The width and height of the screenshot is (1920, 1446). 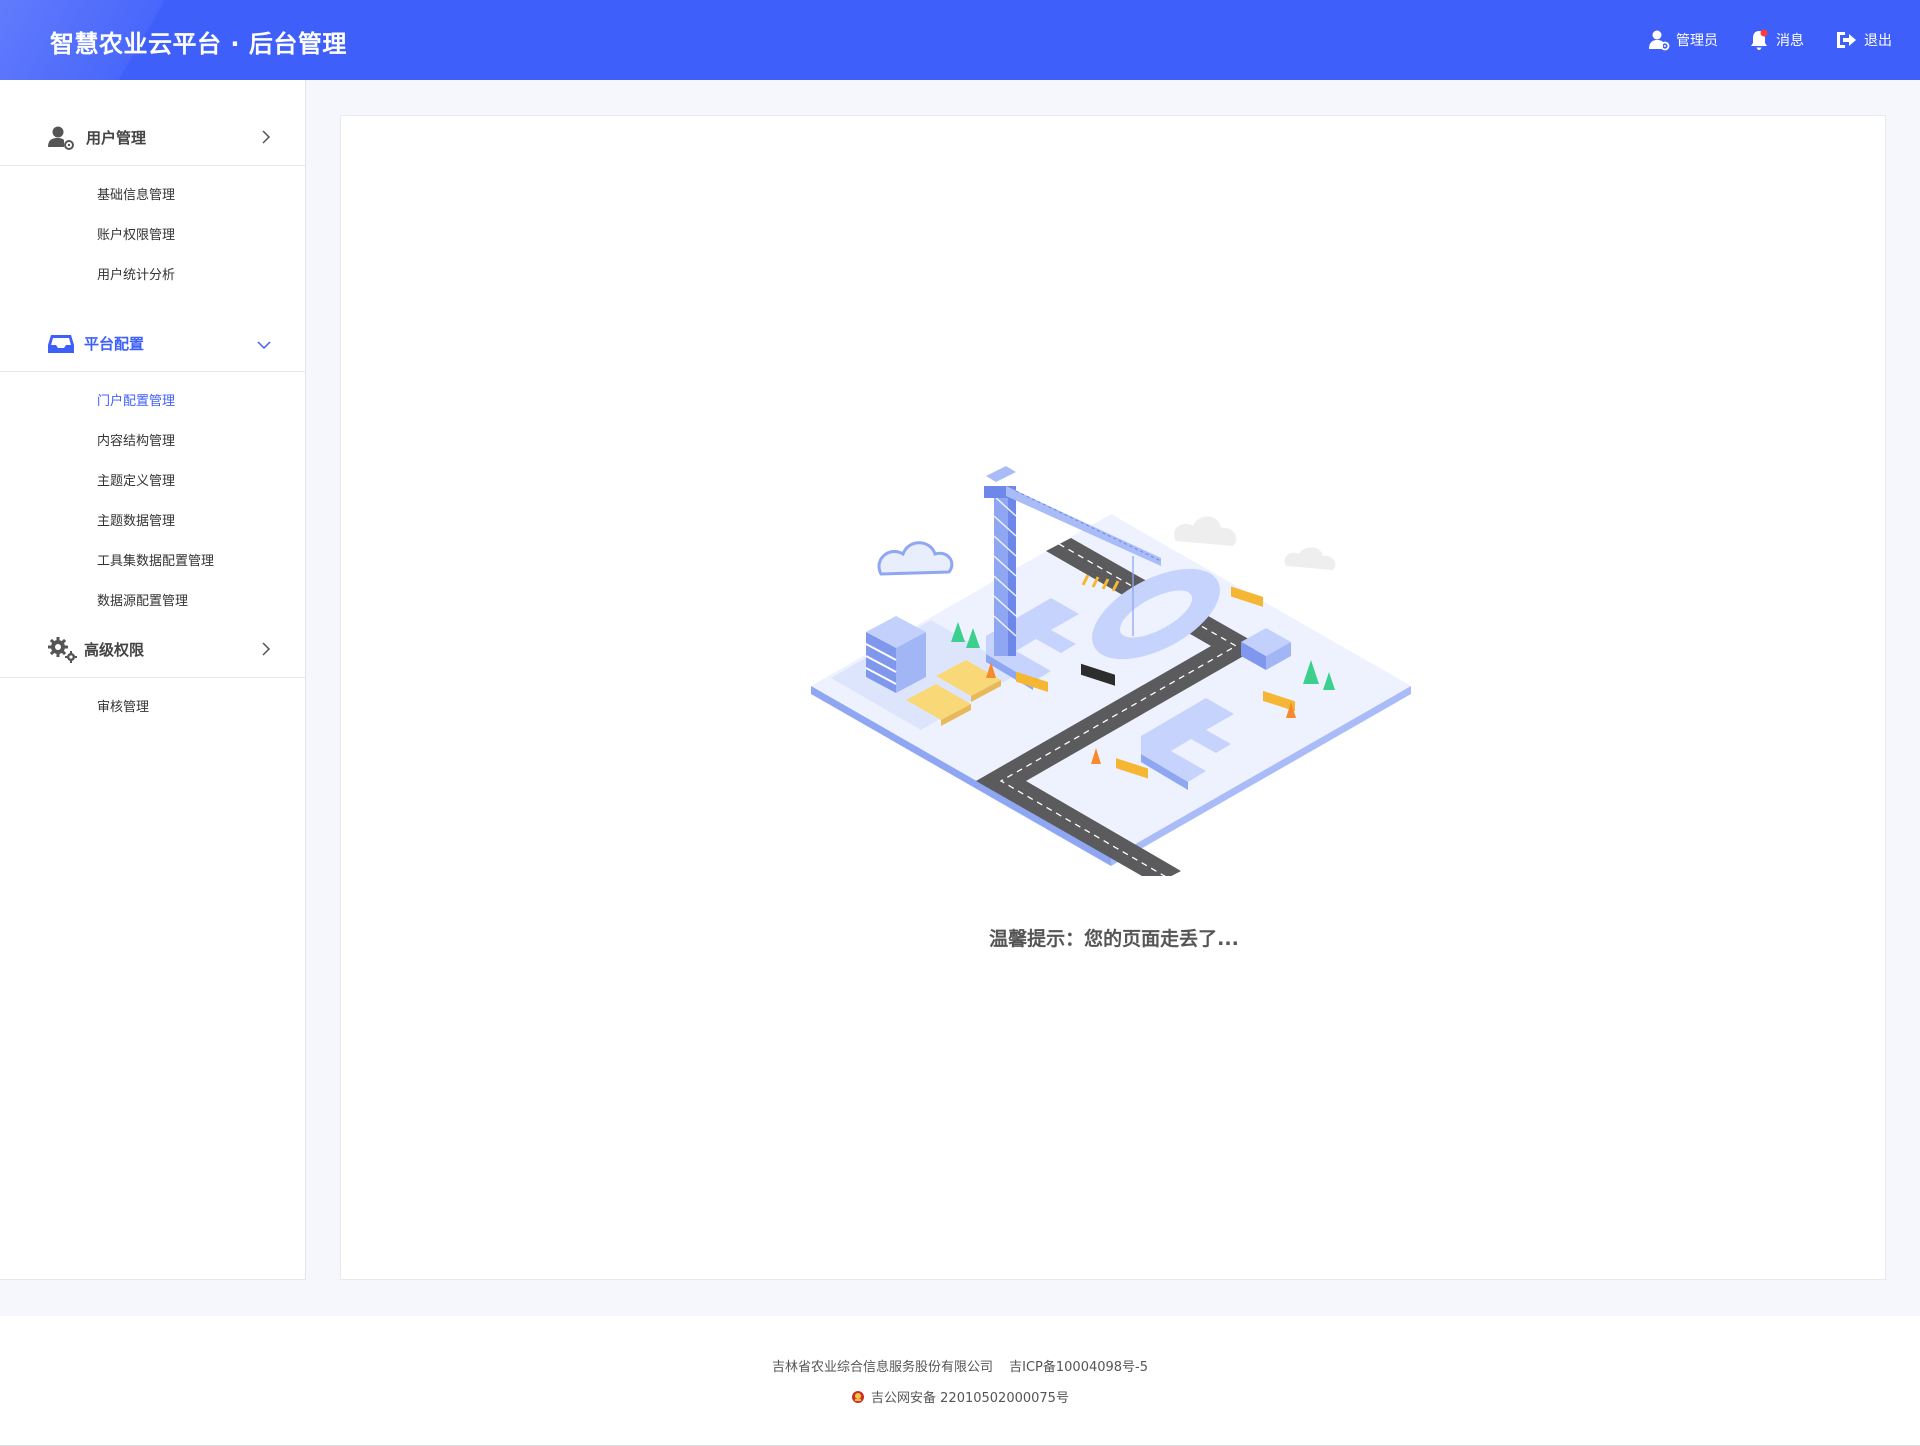 What do you see at coordinates (152, 522) in the screenshot?
I see `menu-item-theme-data: 主题数据管理` at bounding box center [152, 522].